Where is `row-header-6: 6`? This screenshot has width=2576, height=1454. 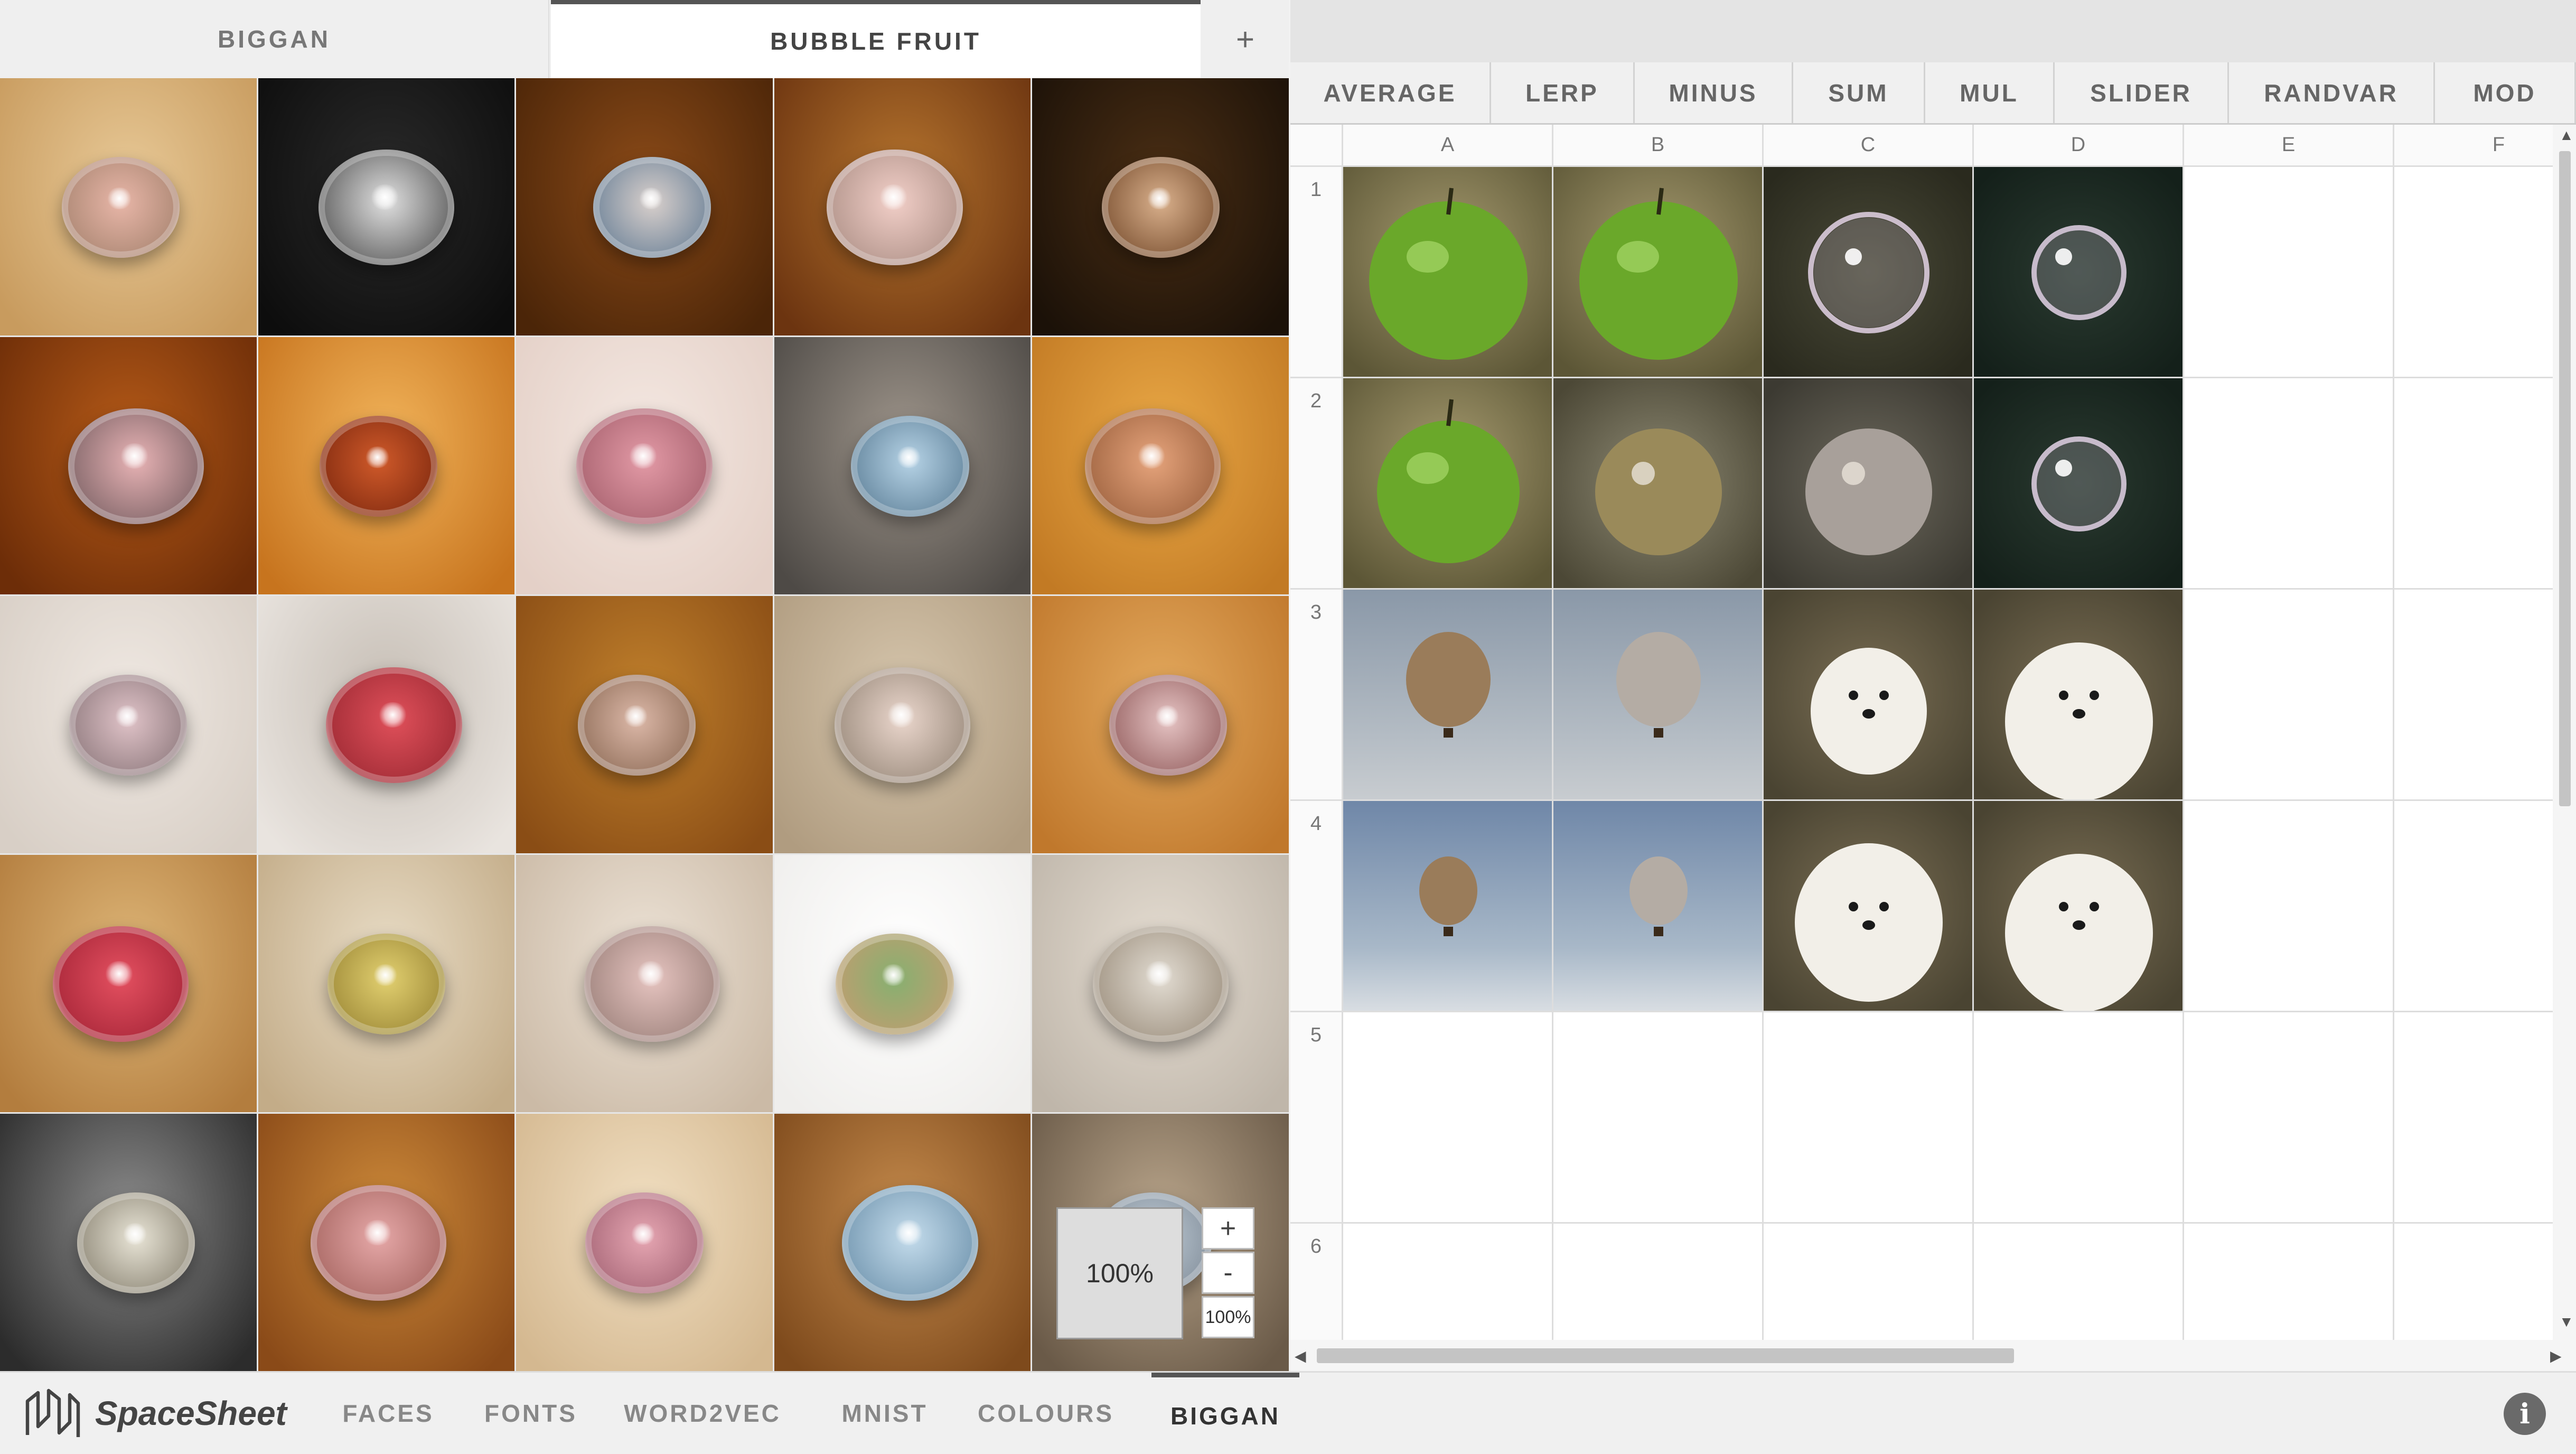
row-header-6: 6 is located at coordinates (1316, 1282).